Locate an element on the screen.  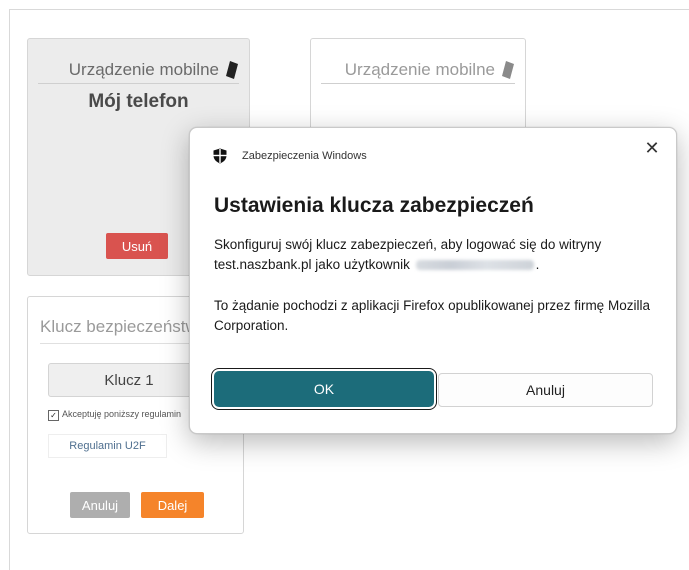
key-name-field: Klucz 1 is located at coordinates (129, 380).